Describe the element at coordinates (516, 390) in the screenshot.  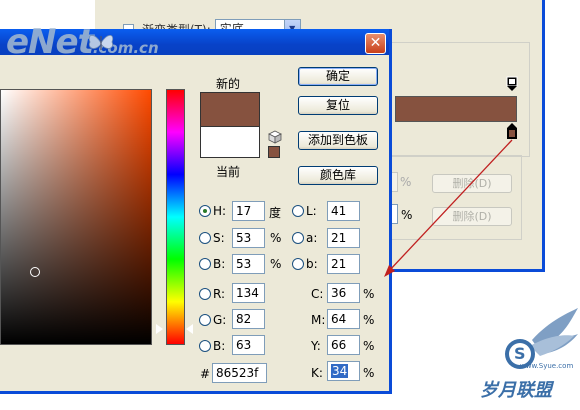
I see `logo-name: 岁月联盟` at that location.